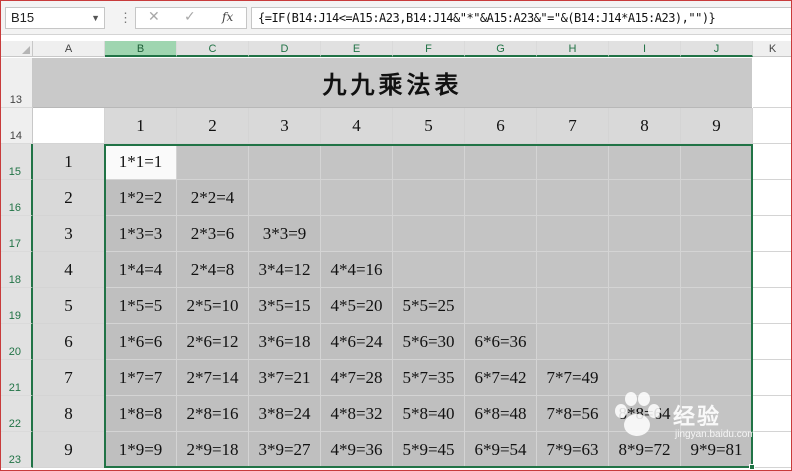 The image size is (792, 471). What do you see at coordinates (772, 49) in the screenshot?
I see `column-header-k: K` at bounding box center [772, 49].